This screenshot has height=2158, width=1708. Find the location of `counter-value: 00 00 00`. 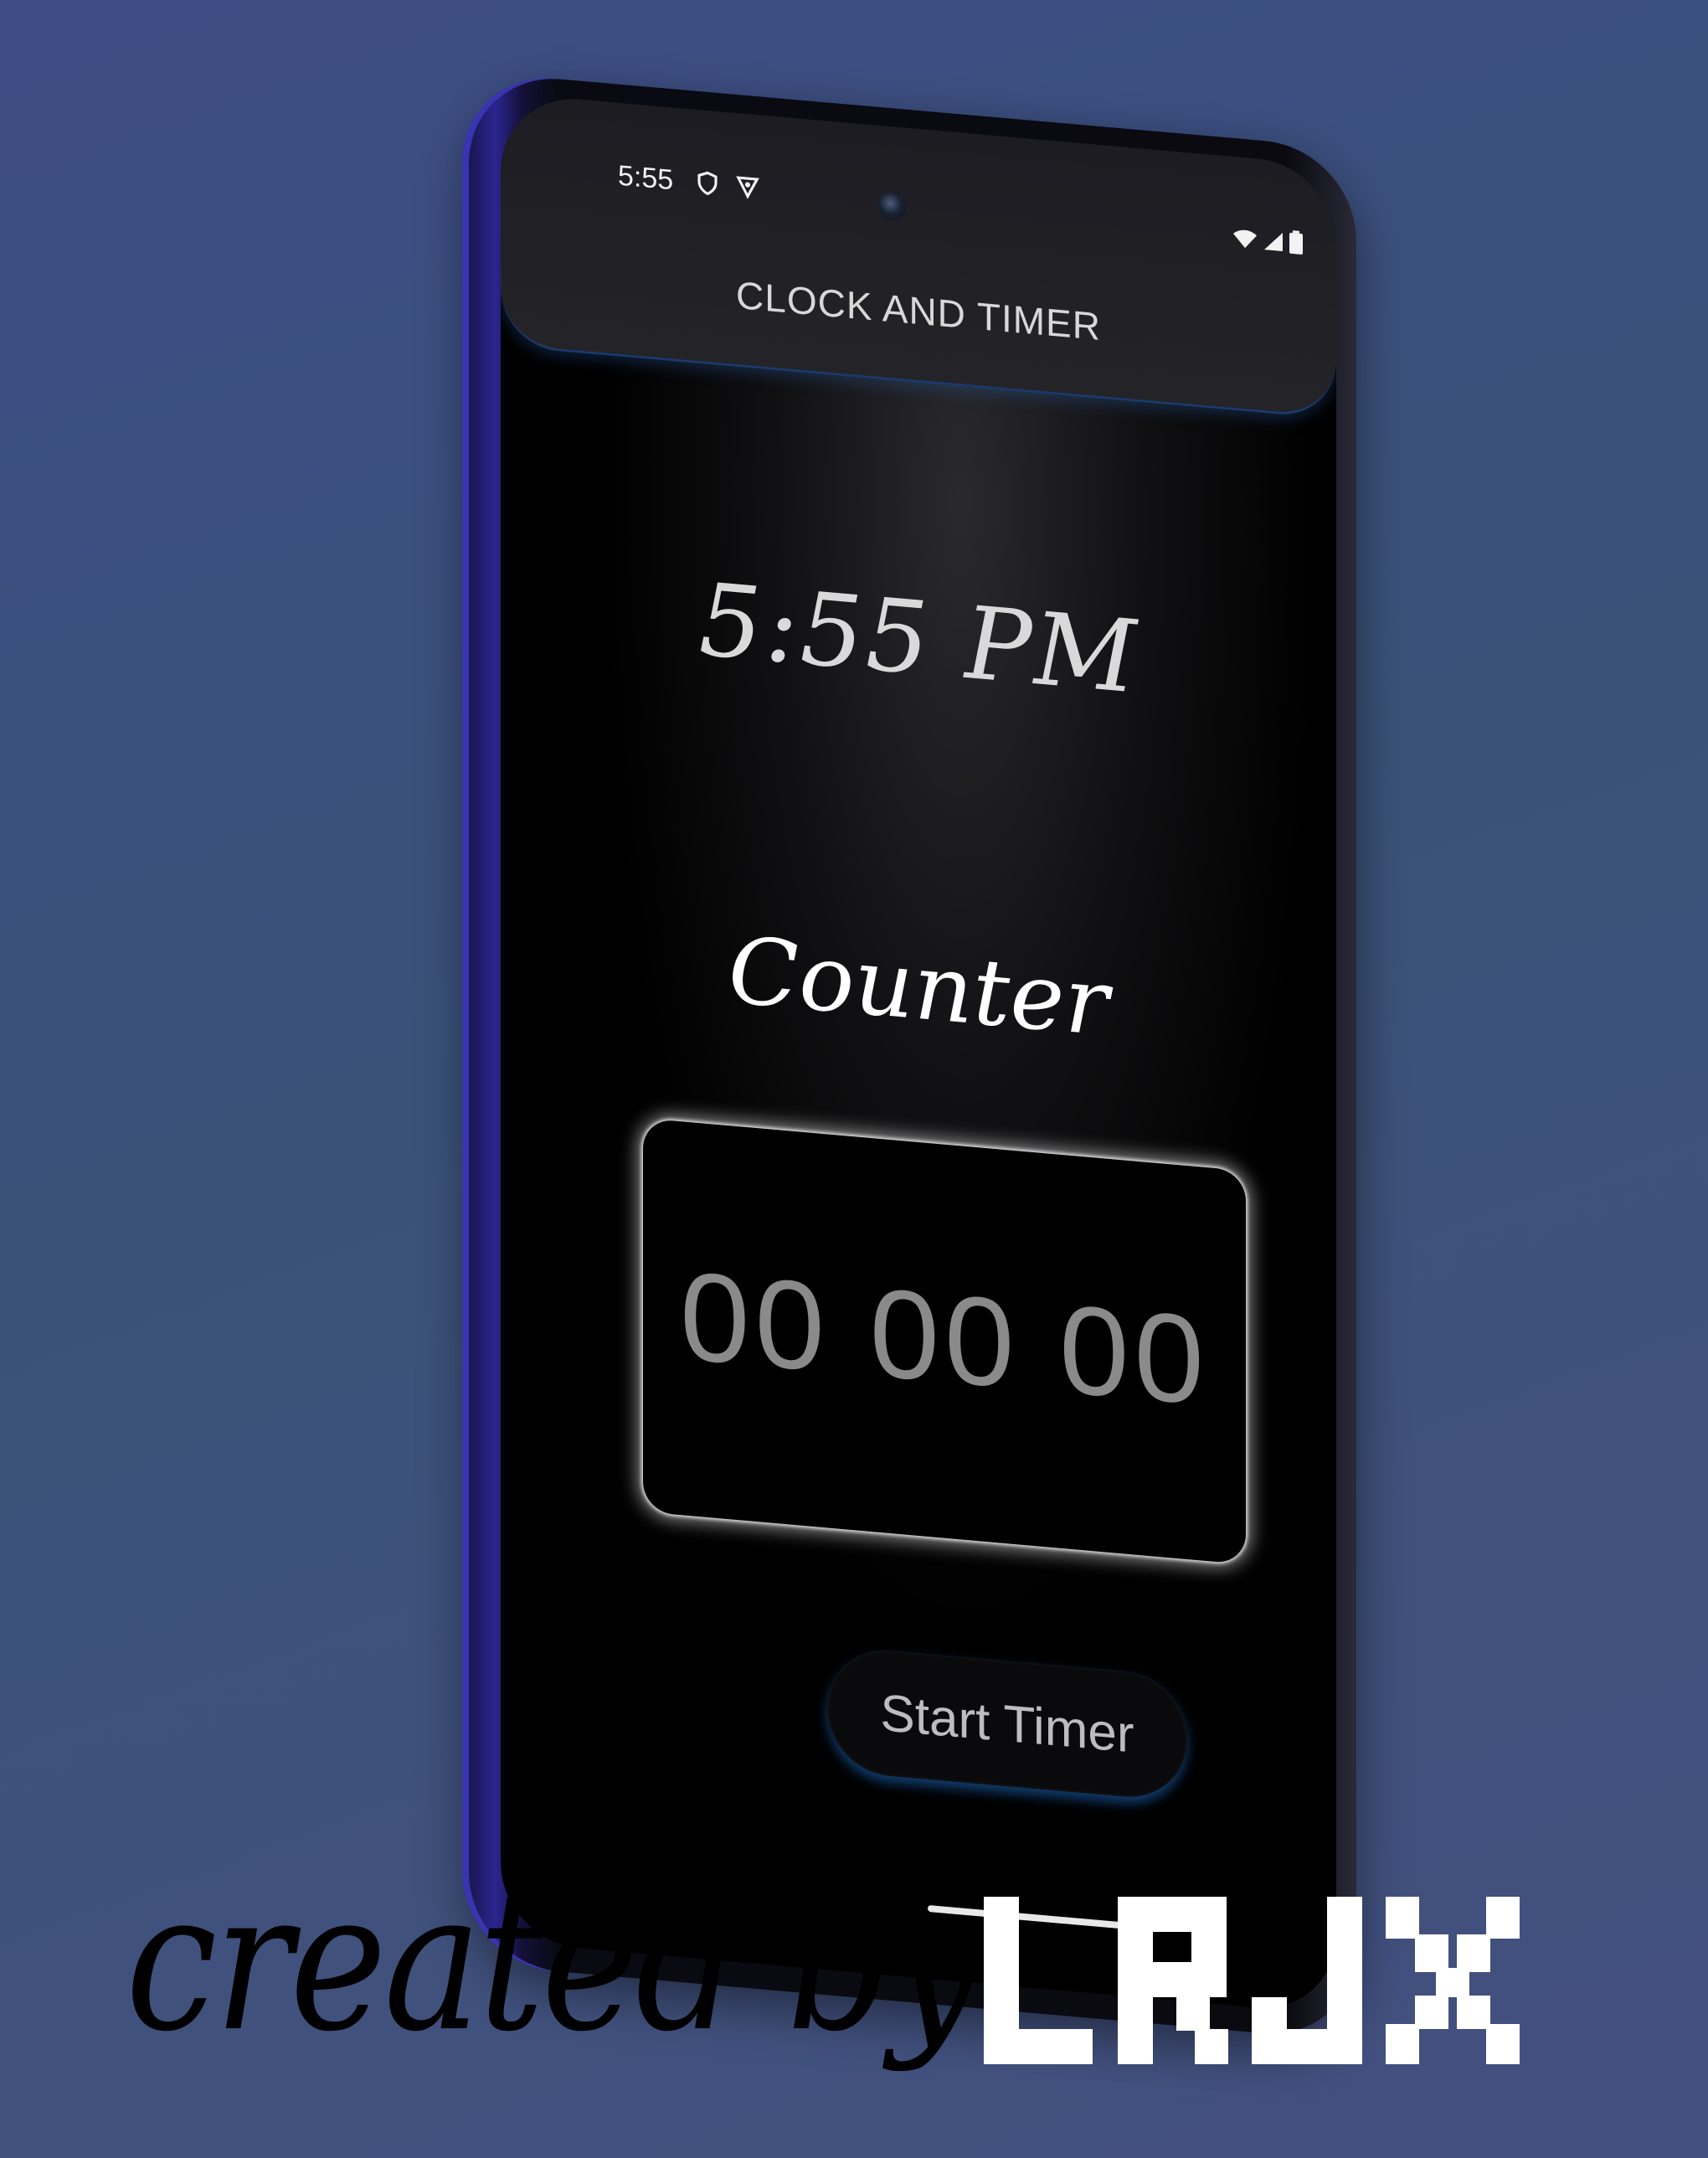

counter-value: 00 00 00 is located at coordinates (944, 1338).